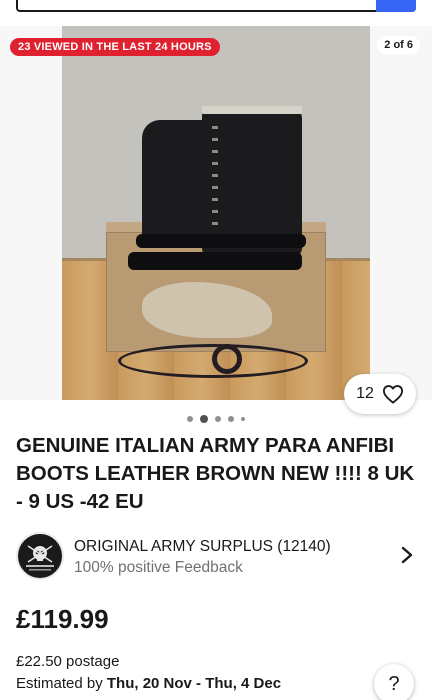 This screenshot has height=700, width=432. I want to click on help-button: ?, so click(394, 682).